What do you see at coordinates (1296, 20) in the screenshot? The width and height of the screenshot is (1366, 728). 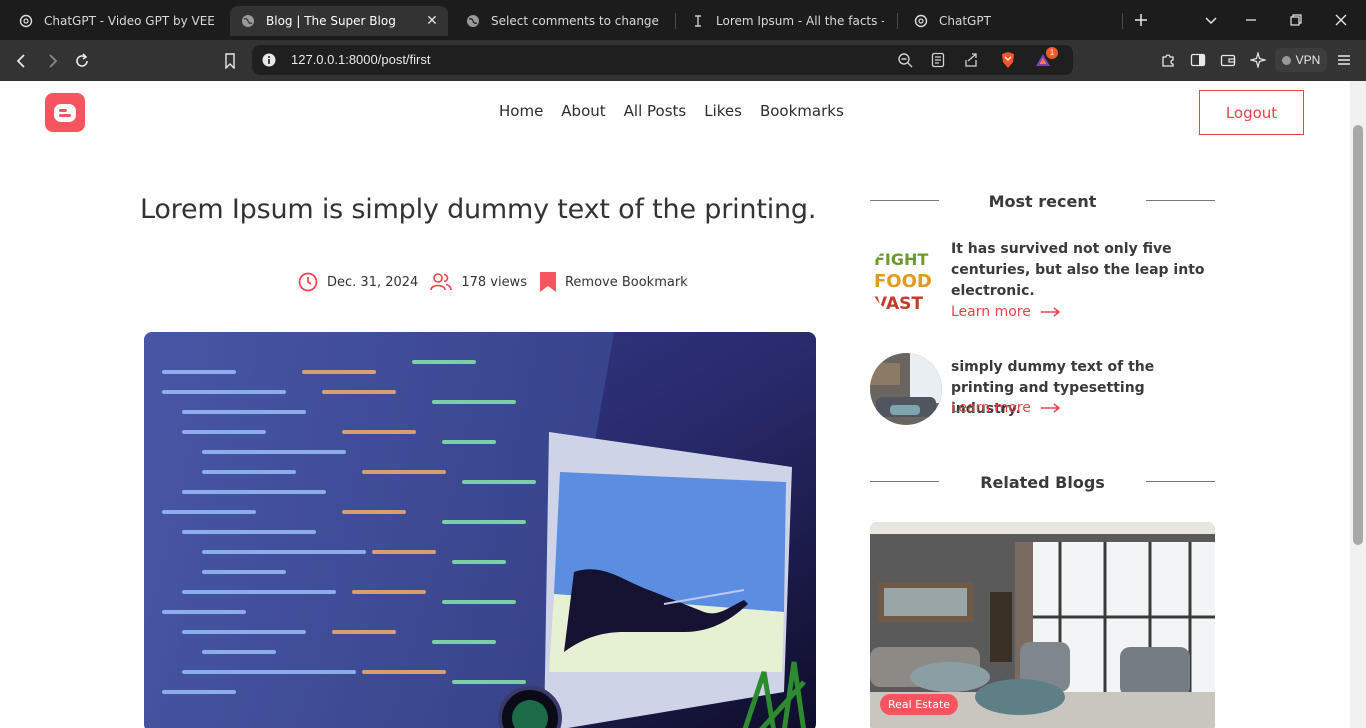 I see `restore-icon` at bounding box center [1296, 20].